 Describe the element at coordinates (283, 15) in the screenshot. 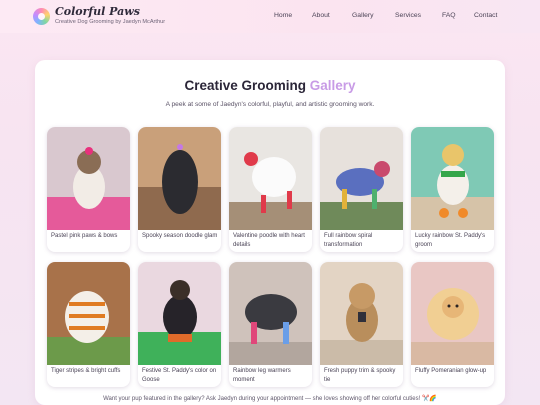

I see `nav-home: Home` at that location.